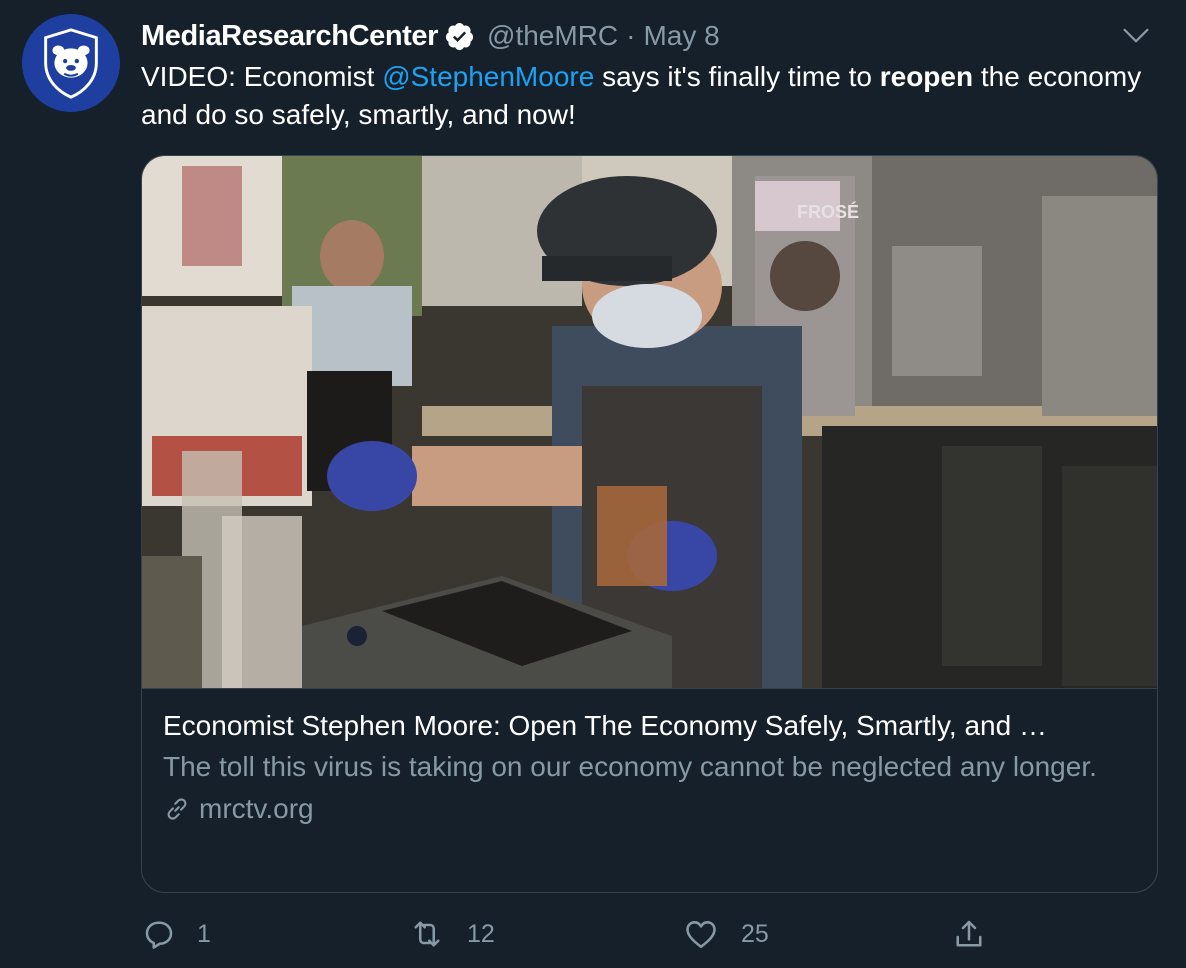 The image size is (1186, 968). Describe the element at coordinates (262, 76) in the screenshot. I see `tweet-text-part: VIDEO: Economist` at that location.